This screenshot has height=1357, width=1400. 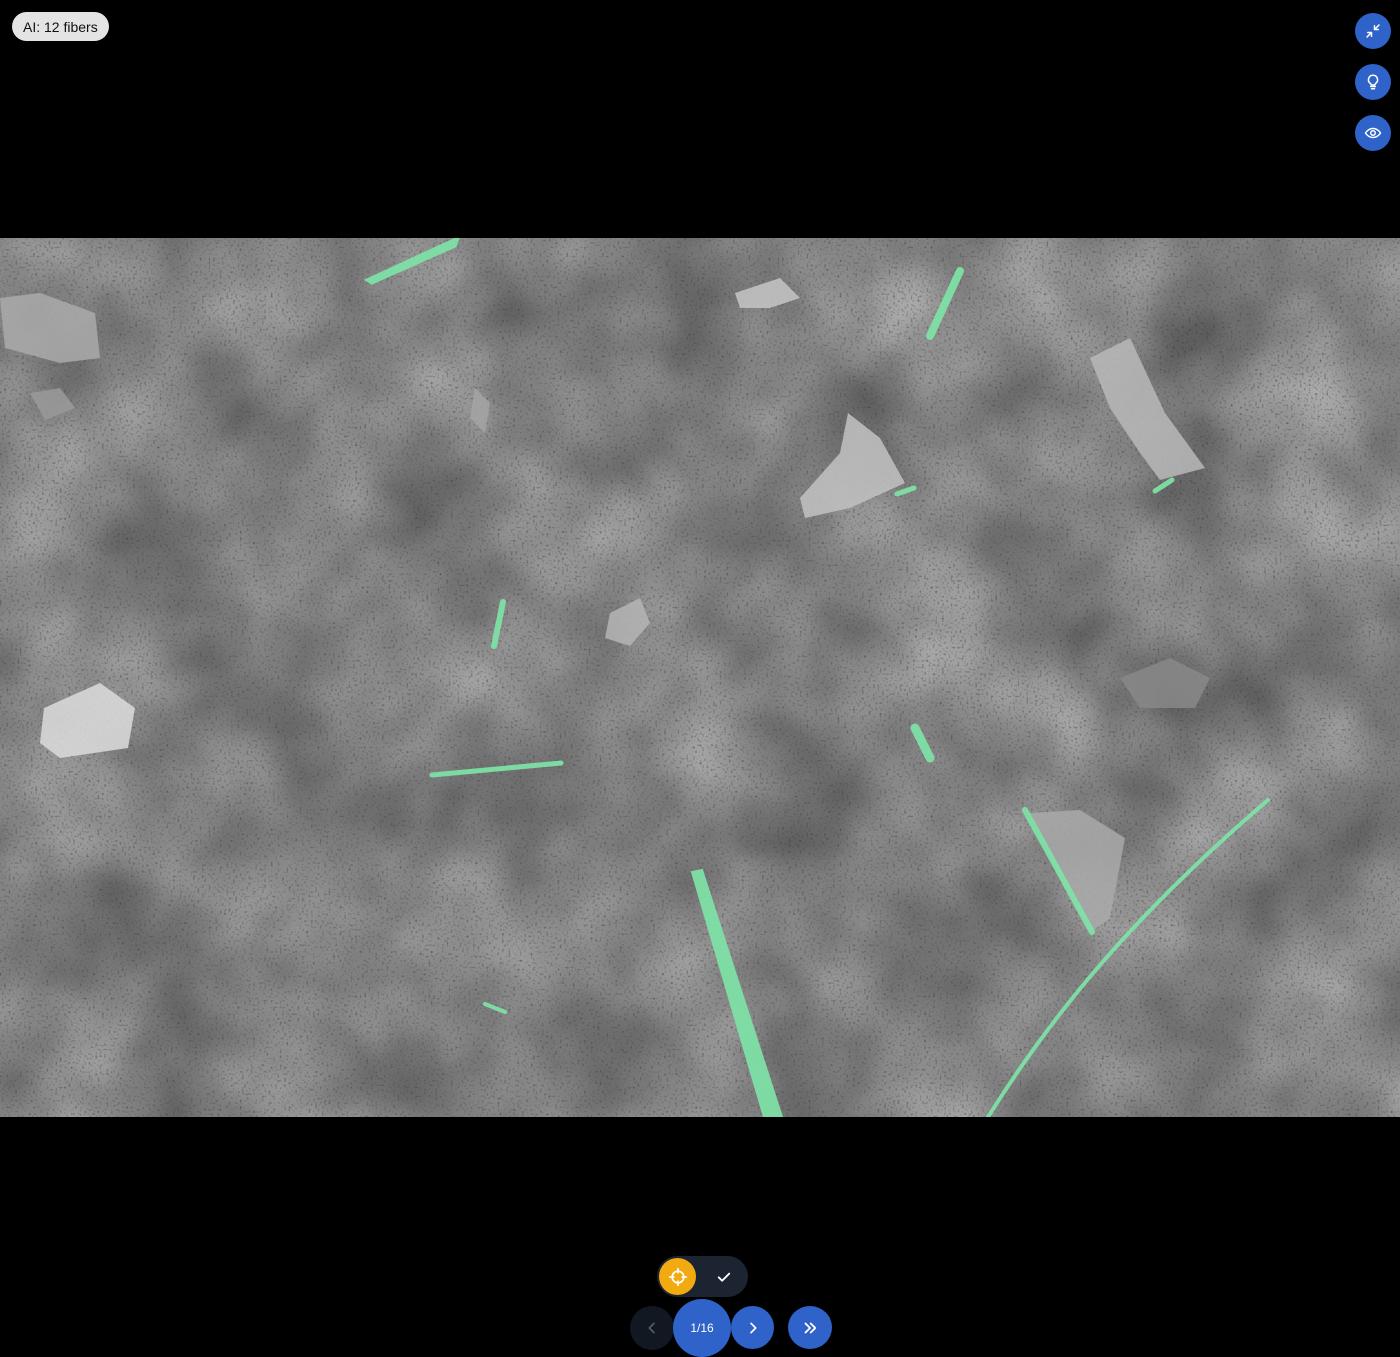 I want to click on lightbulb-icon, so click(x=1373, y=82).